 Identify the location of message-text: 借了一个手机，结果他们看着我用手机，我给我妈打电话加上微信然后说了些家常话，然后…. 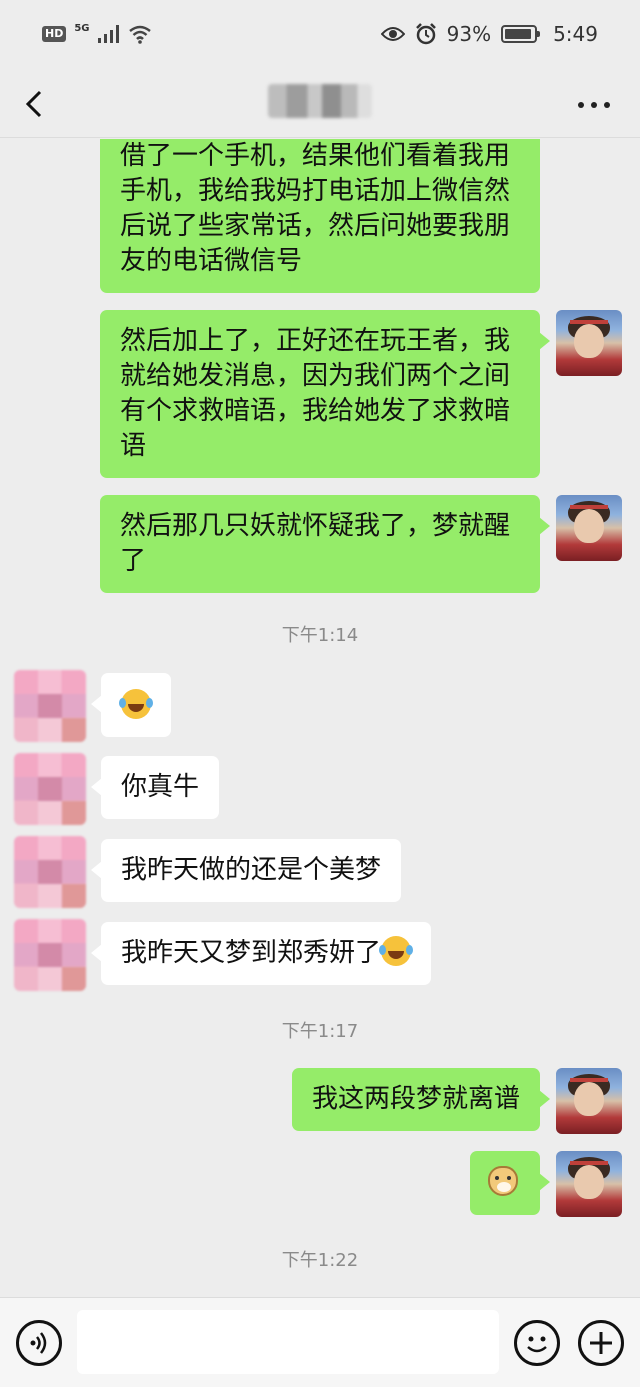
(315, 208).